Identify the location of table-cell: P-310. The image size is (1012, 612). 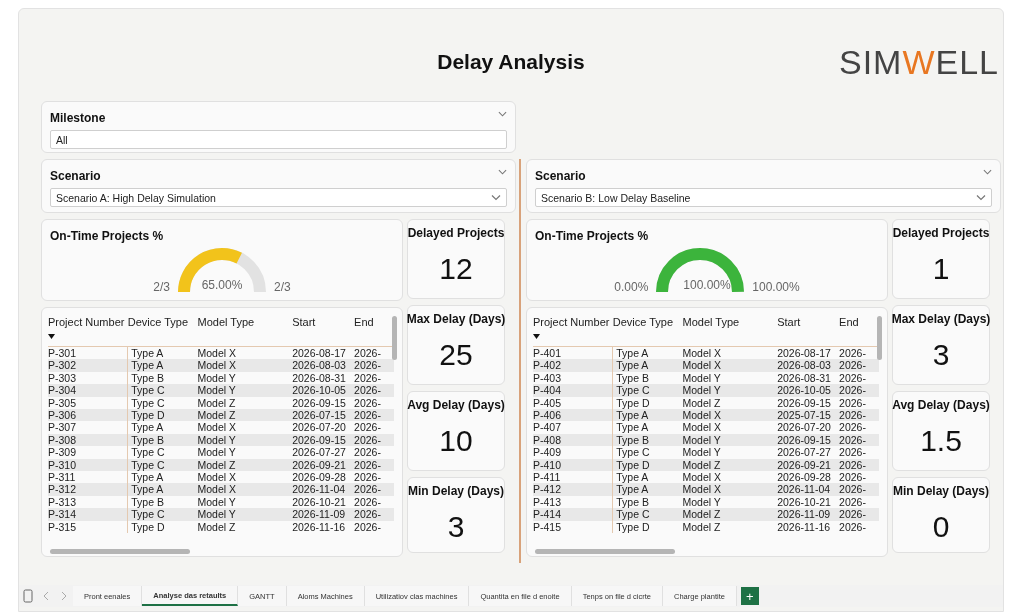
(88, 465).